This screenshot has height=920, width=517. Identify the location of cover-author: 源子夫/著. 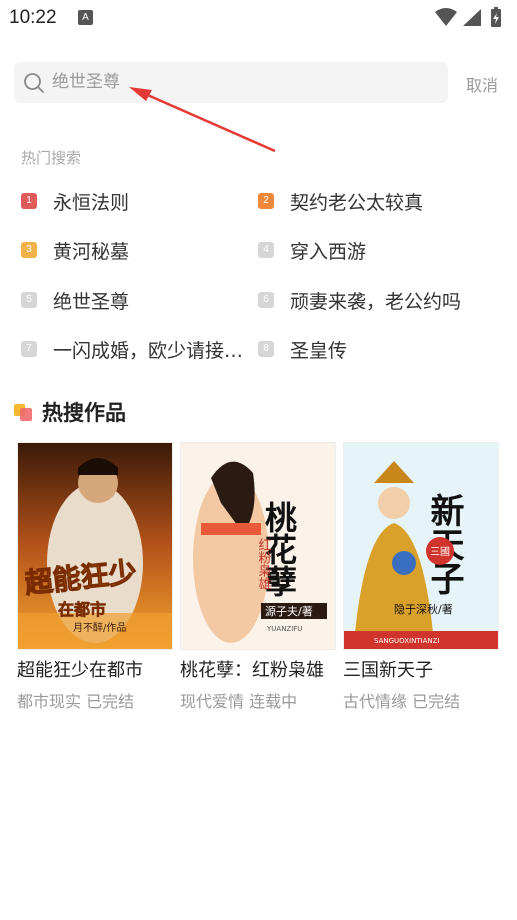
(289, 611).